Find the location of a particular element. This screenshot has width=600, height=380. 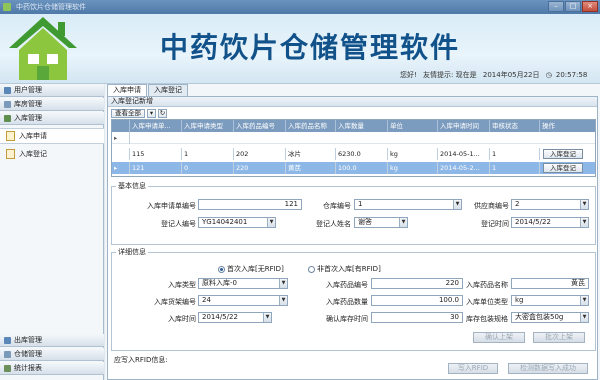

confirm-field: 30 is located at coordinates (417, 317).